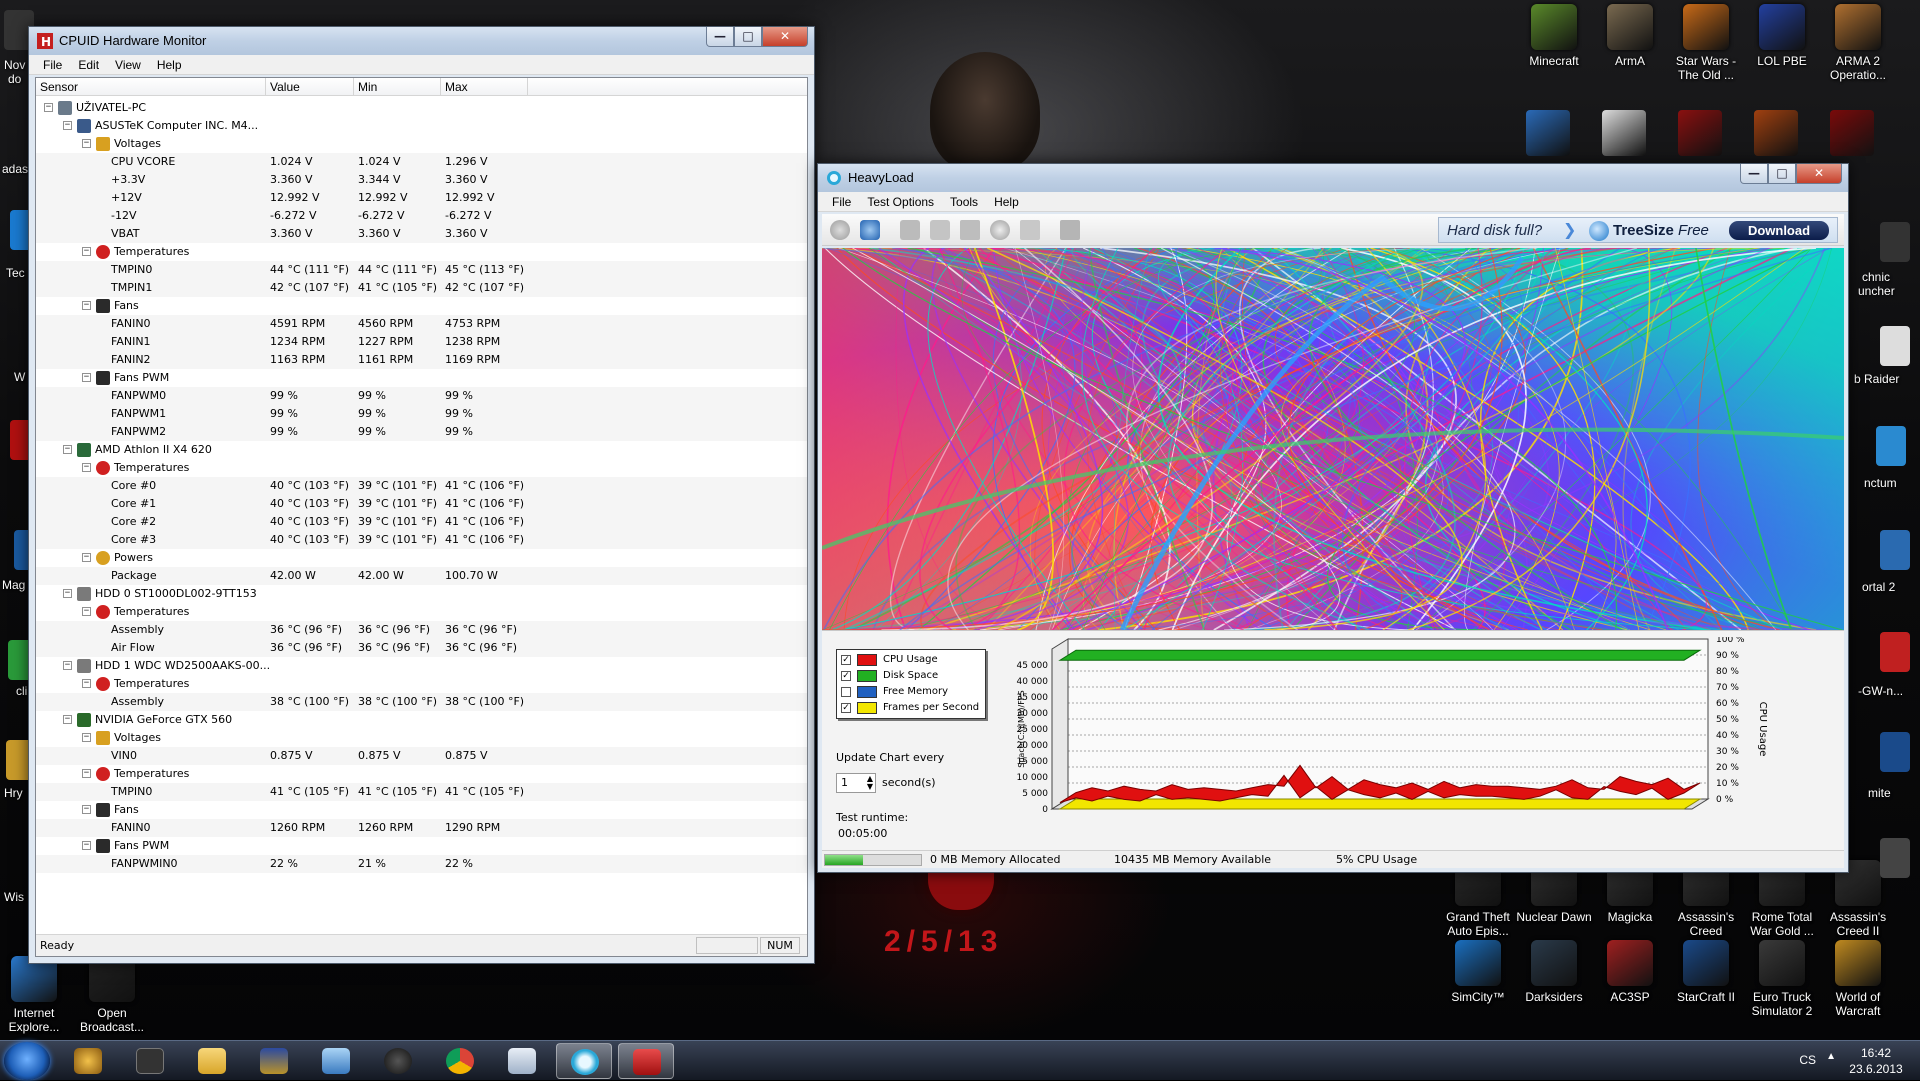  What do you see at coordinates (785, 37) in the screenshot?
I see `close-button: ✕` at bounding box center [785, 37].